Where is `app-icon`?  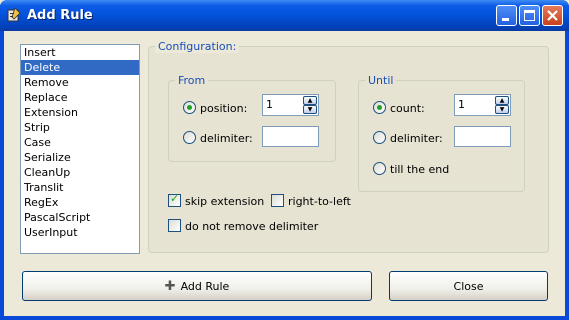 app-icon is located at coordinates (14, 14).